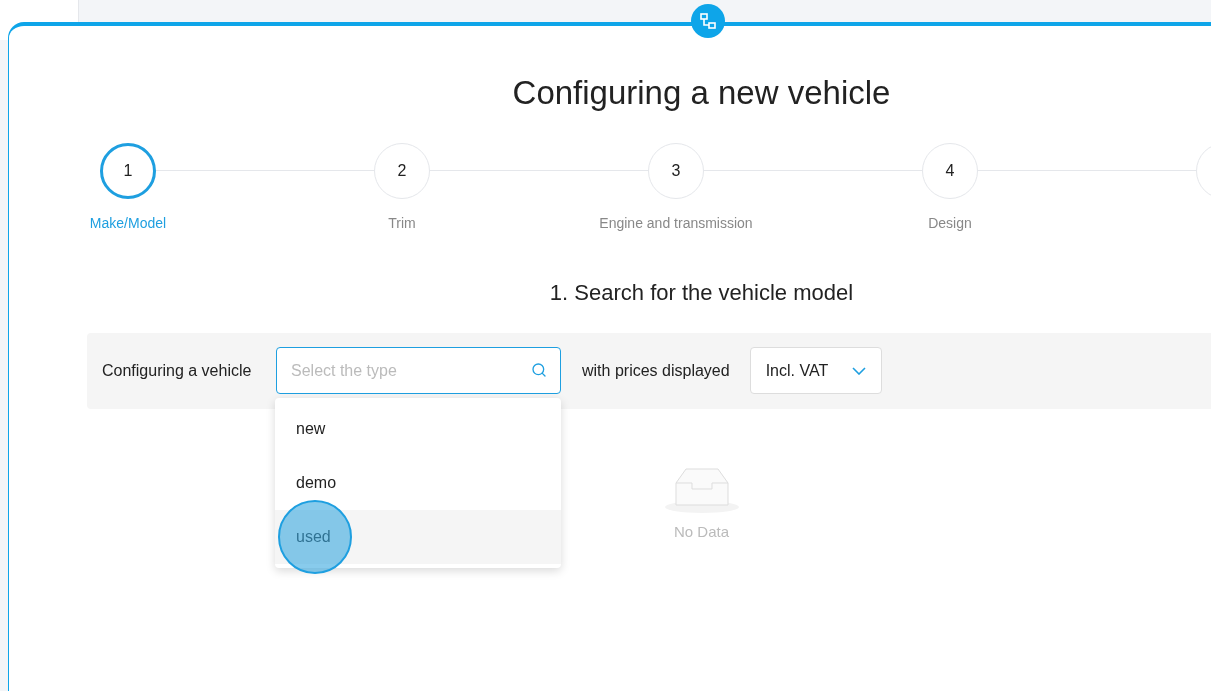  What do you see at coordinates (676, 223) in the screenshot?
I see `step-label: Engine and transmission` at bounding box center [676, 223].